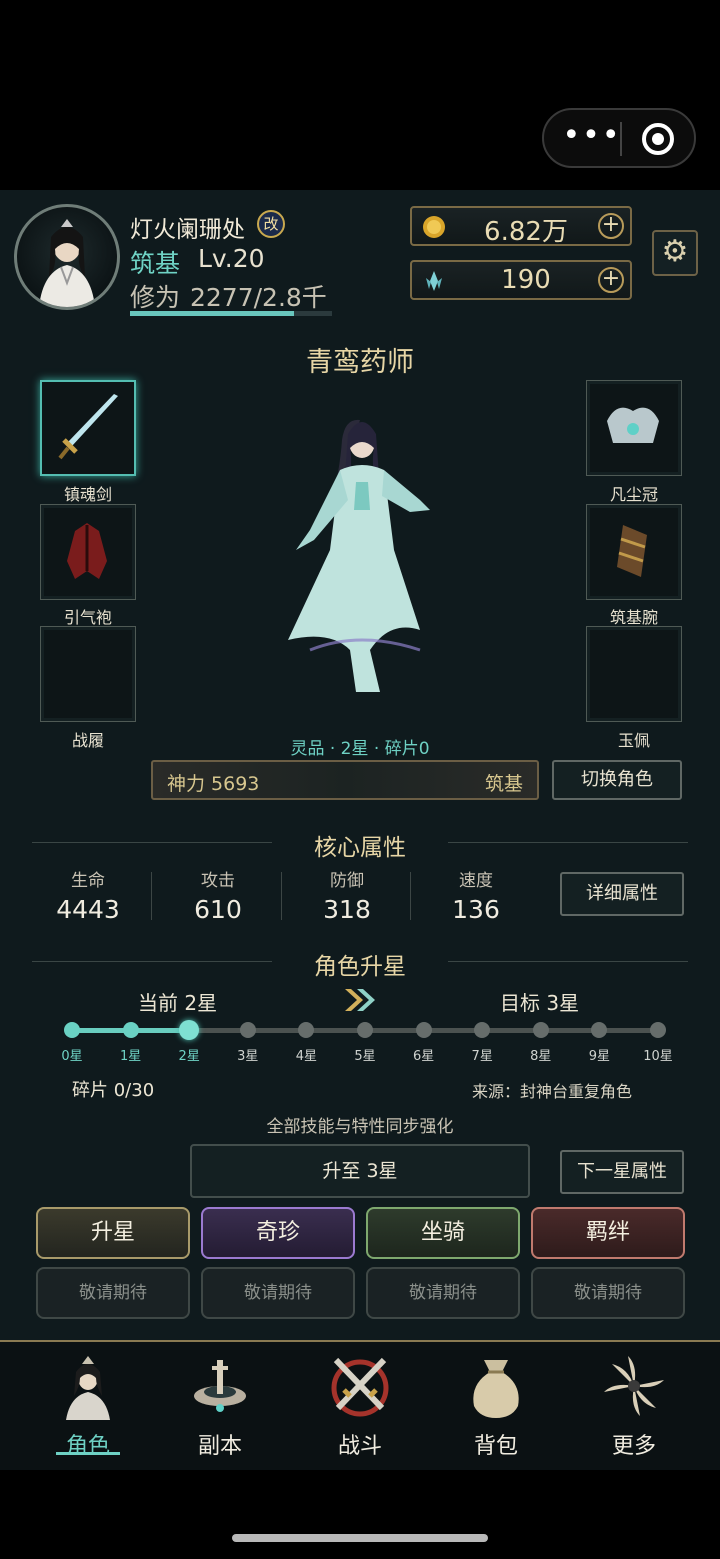 The image size is (720, 1559). What do you see at coordinates (189, 1056) in the screenshot?
I see `star-node-label: 2星` at bounding box center [189, 1056].